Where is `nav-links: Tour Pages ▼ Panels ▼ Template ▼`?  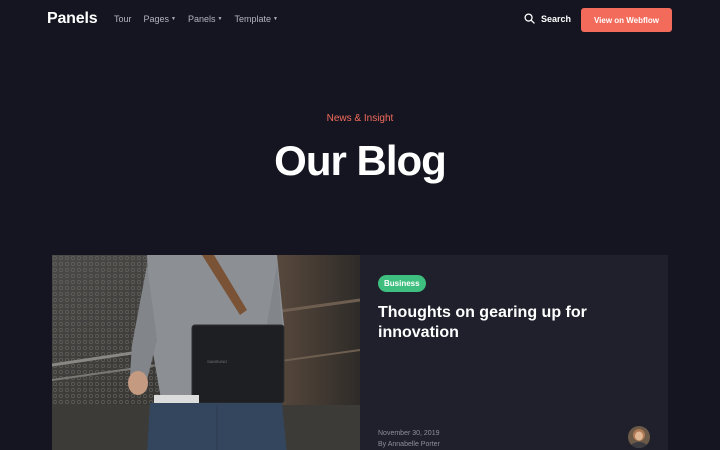
nav-links: Tour Pages ▼ Panels ▼ Template ▼ is located at coordinates (202, 19).